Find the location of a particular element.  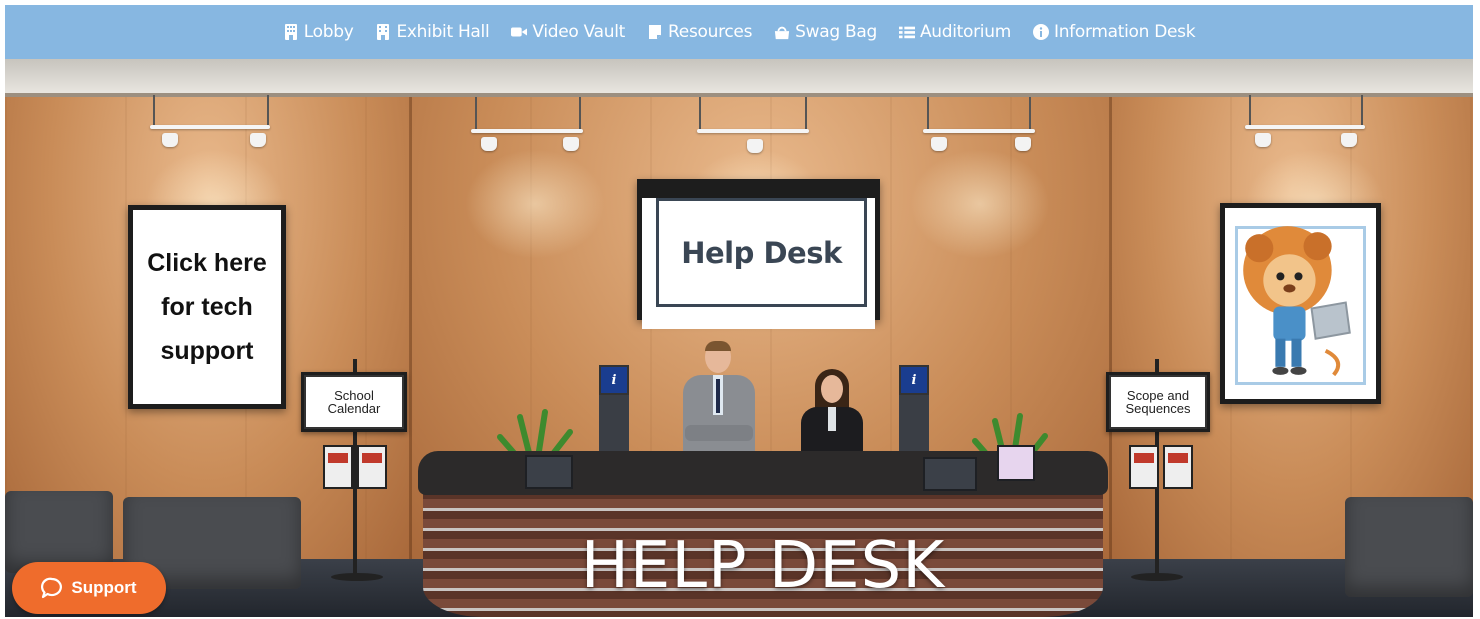

list-icon is located at coordinates (906, 32).